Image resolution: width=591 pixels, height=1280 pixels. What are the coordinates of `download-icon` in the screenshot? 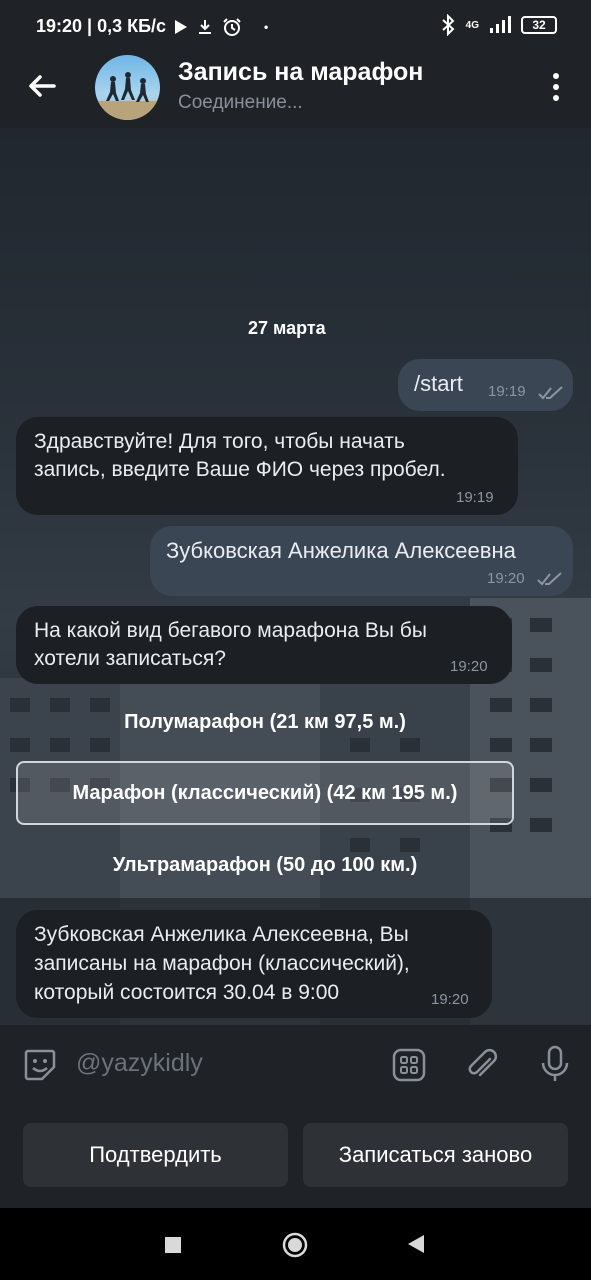 It's located at (205, 26).